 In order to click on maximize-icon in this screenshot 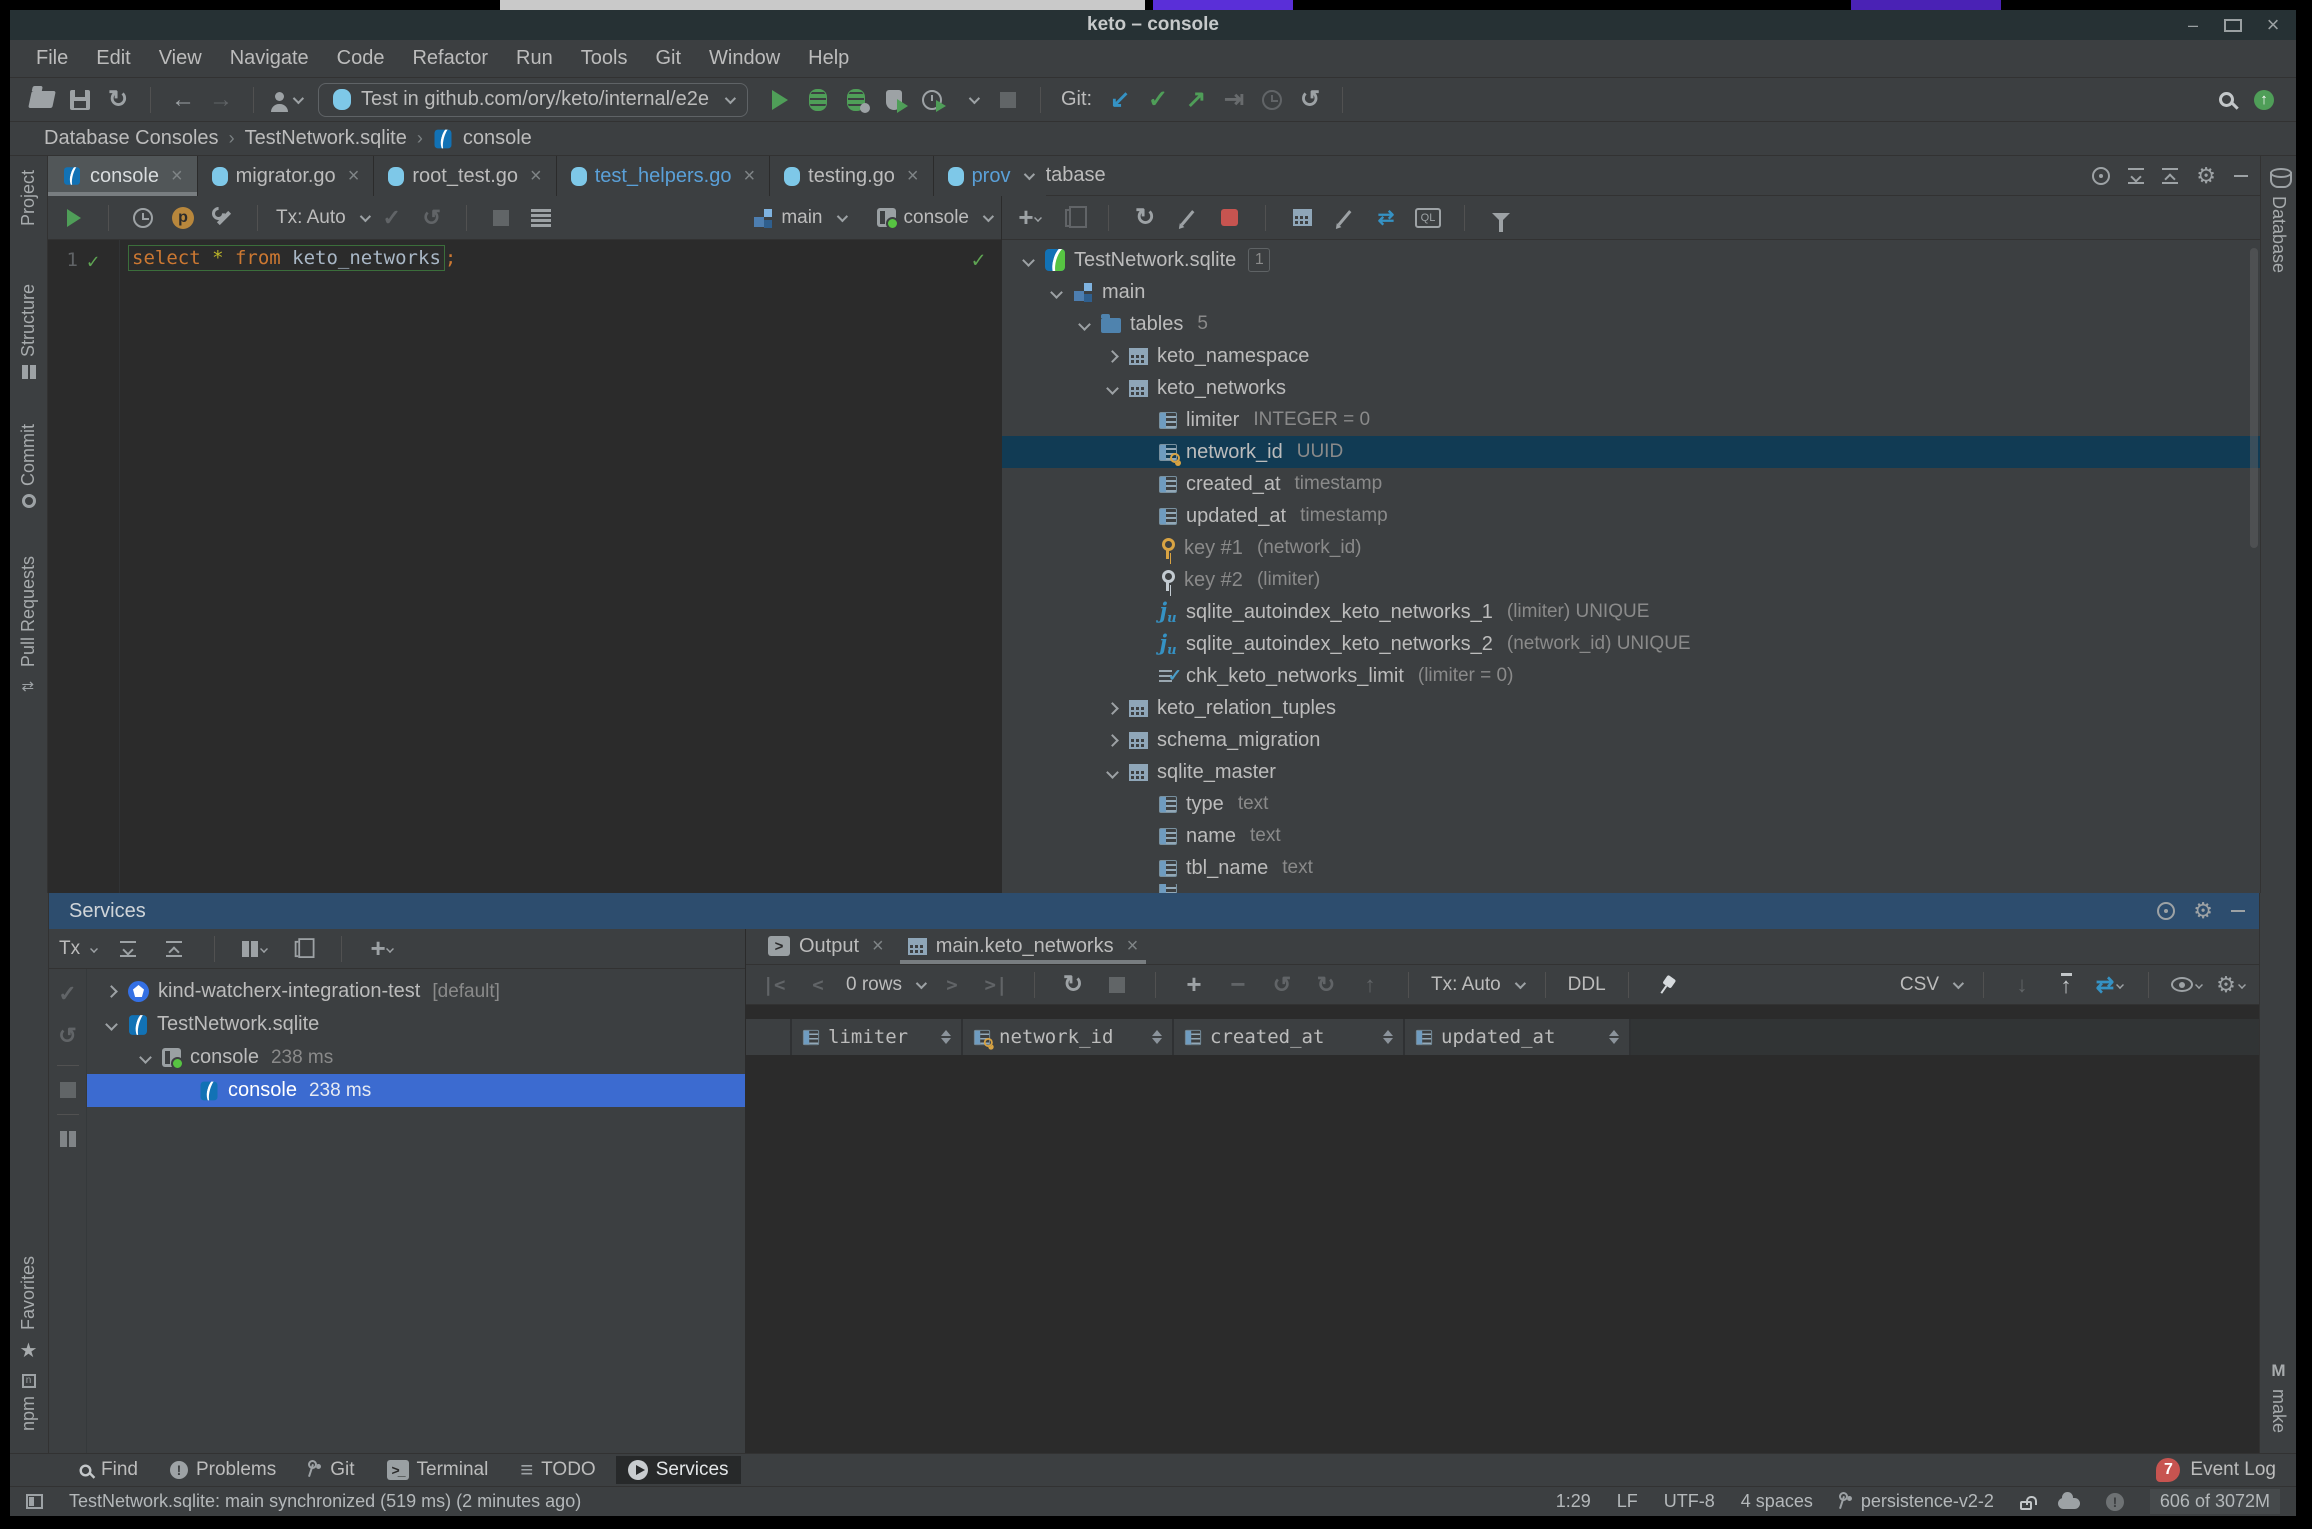, I will do `click(2233, 25)`.